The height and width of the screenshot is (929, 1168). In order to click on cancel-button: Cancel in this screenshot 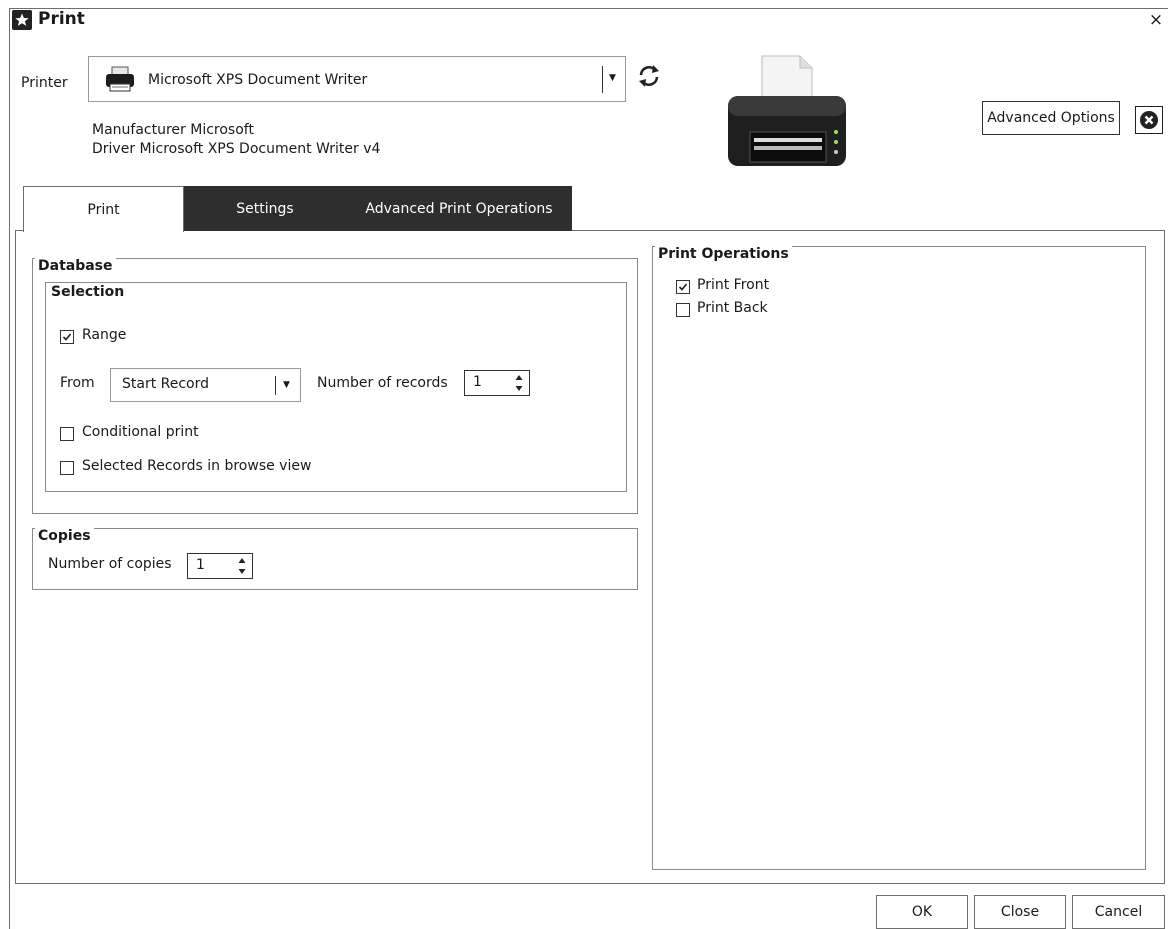, I will do `click(1118, 912)`.